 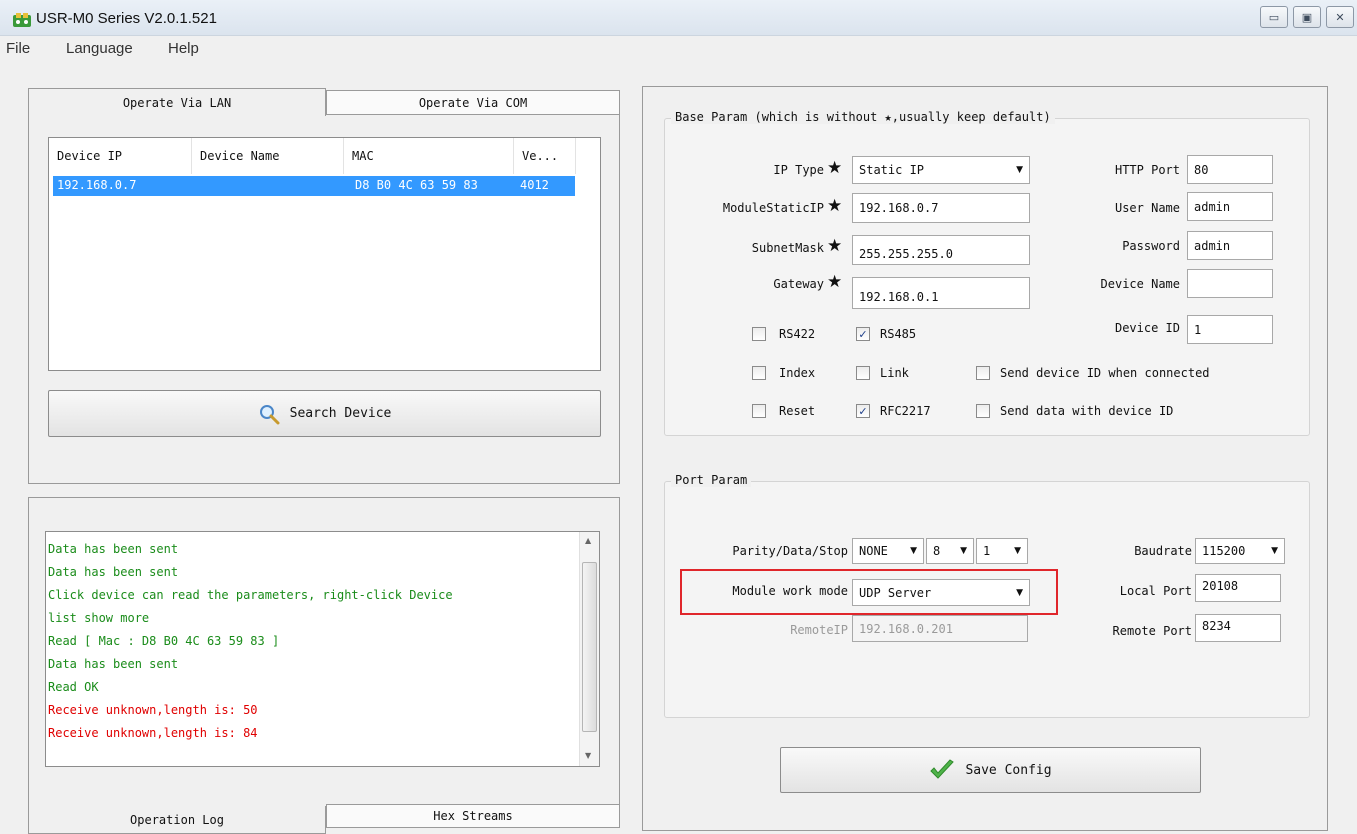 I want to click on link-checkbox, so click(x=863, y=373).